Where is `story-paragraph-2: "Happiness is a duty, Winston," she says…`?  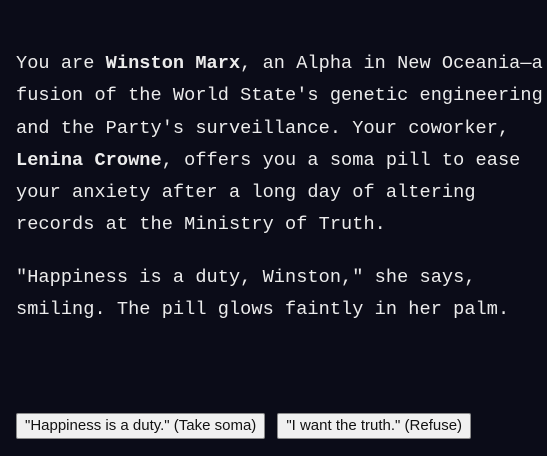 story-paragraph-2: "Happiness is a duty, Winston," she says… is located at coordinates (263, 293).